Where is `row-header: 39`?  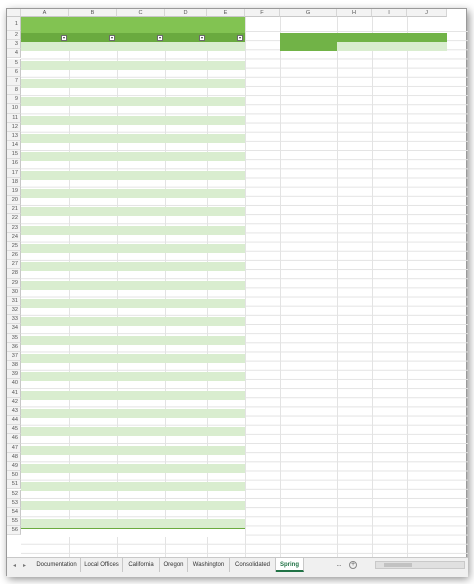 row-header: 39 is located at coordinates (14, 375).